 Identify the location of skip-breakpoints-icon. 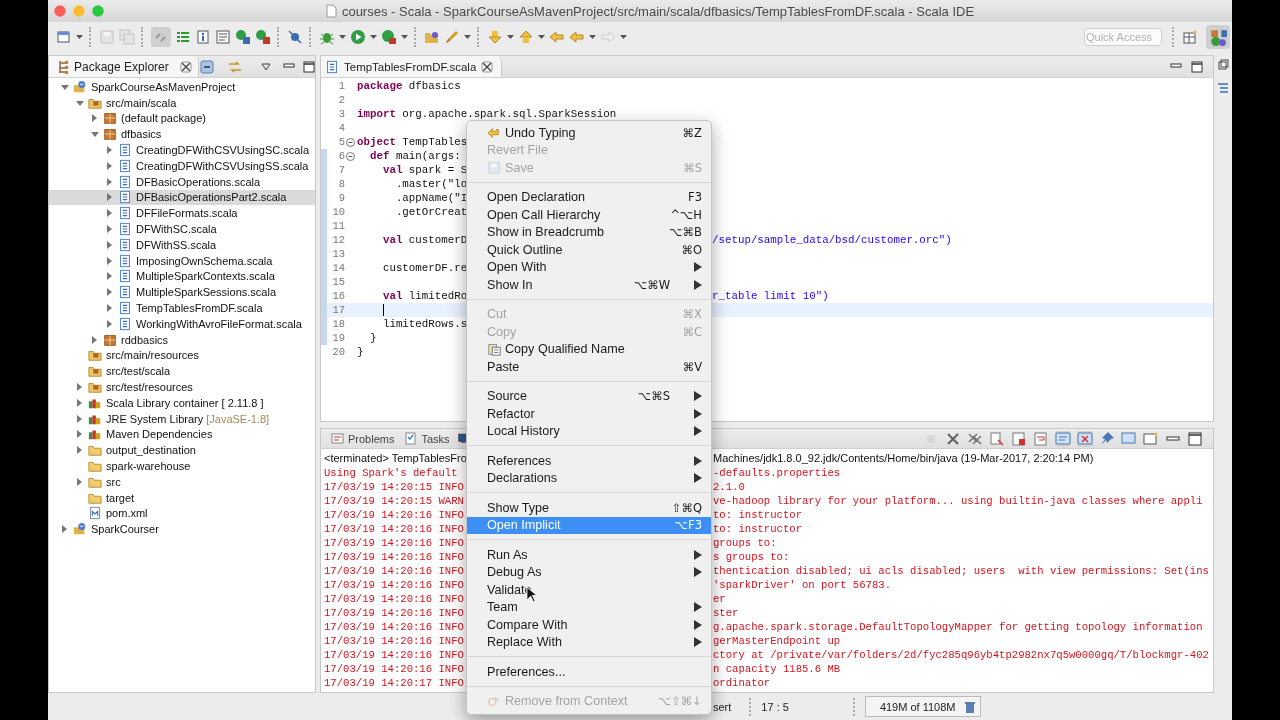
(295, 37).